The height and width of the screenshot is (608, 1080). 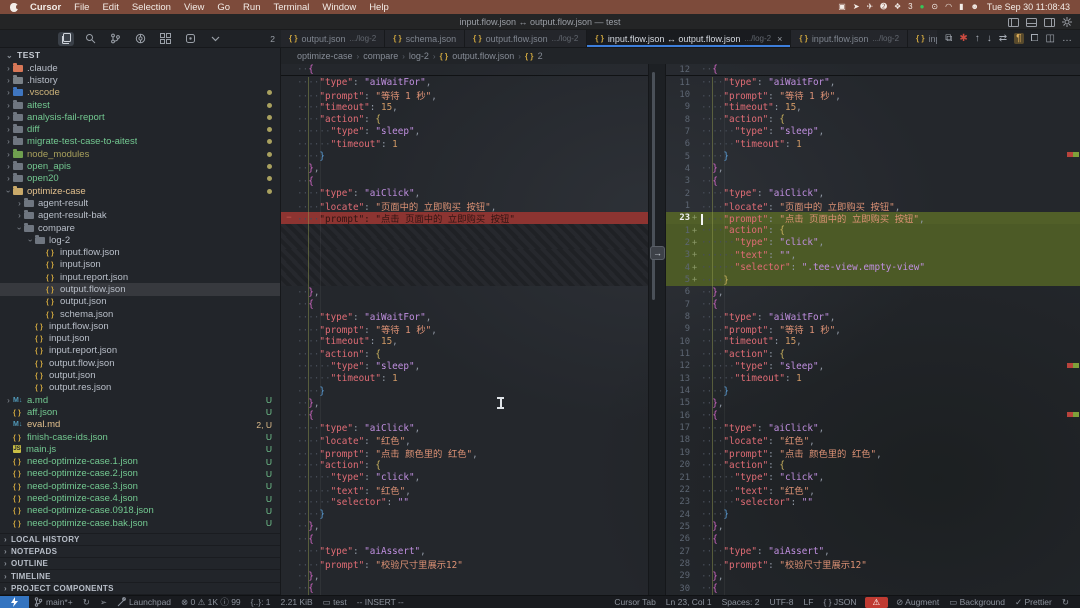 I want to click on sidebar-item-need-optimize-case.1.json: { } need-optimize-case.1.json U, so click(x=140, y=462).